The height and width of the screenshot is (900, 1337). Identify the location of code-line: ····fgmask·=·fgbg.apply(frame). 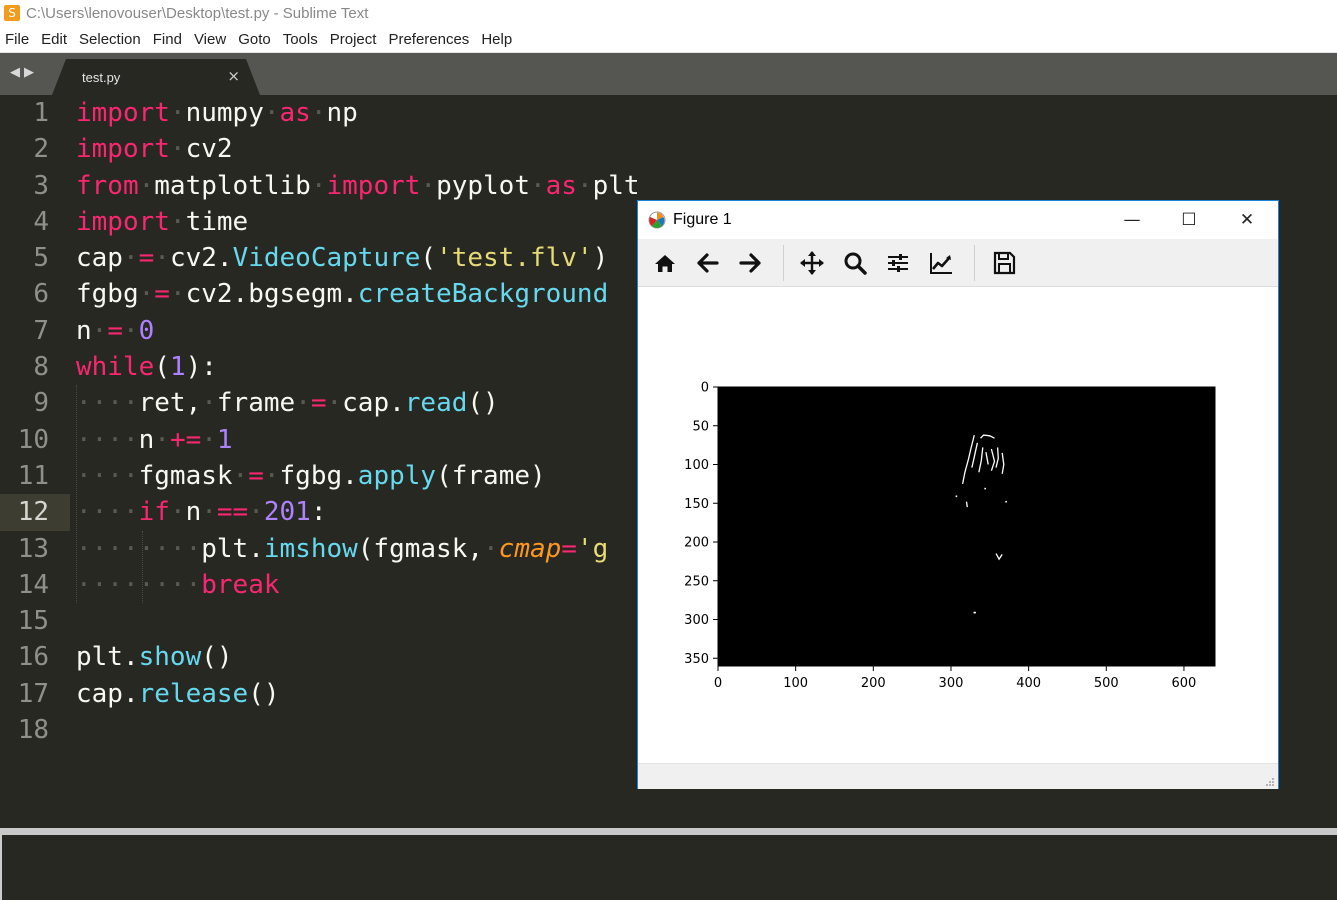
(358, 476).